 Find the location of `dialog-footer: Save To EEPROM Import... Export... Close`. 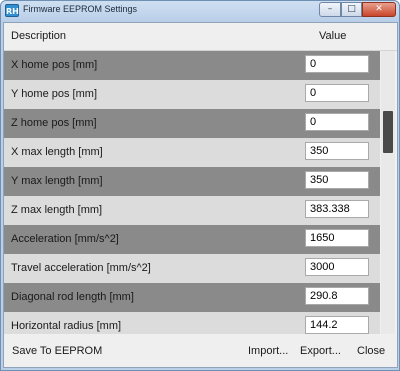

dialog-footer: Save To EEPROM Import... Export... Close is located at coordinates (200, 351).